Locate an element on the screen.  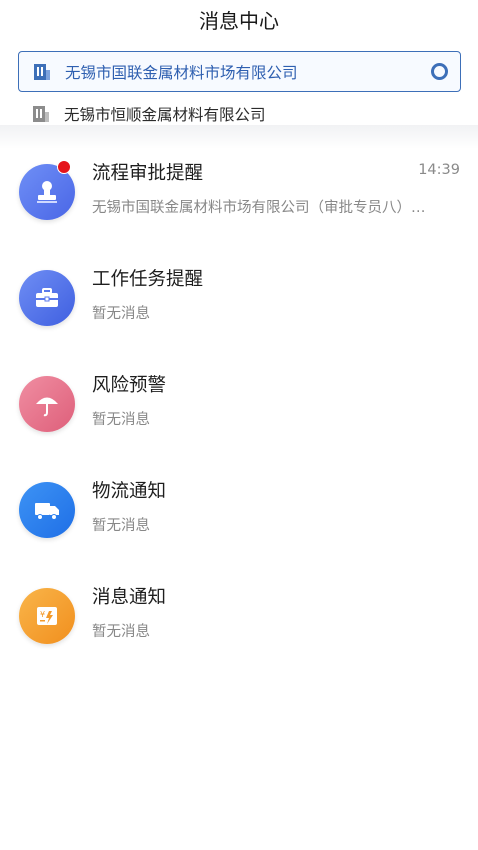
company-name: 无锡市恒顺金属材料有限公司 is located at coordinates (165, 114).